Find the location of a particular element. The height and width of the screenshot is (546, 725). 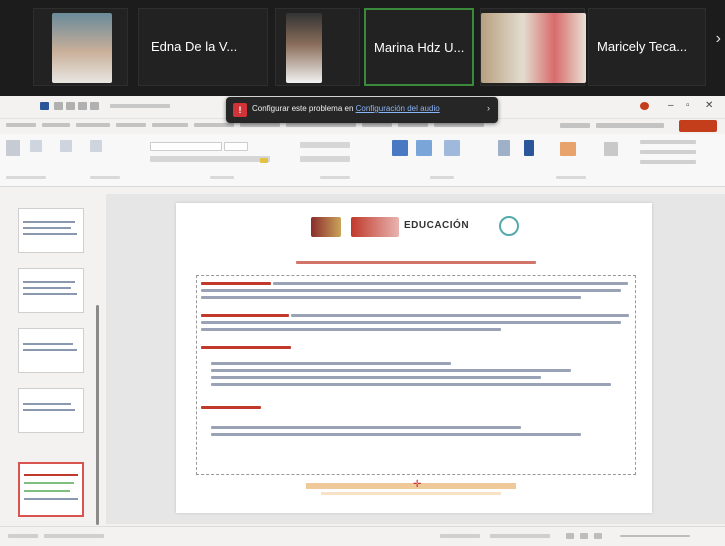

tab-transitions is located at coordinates (214, 125).